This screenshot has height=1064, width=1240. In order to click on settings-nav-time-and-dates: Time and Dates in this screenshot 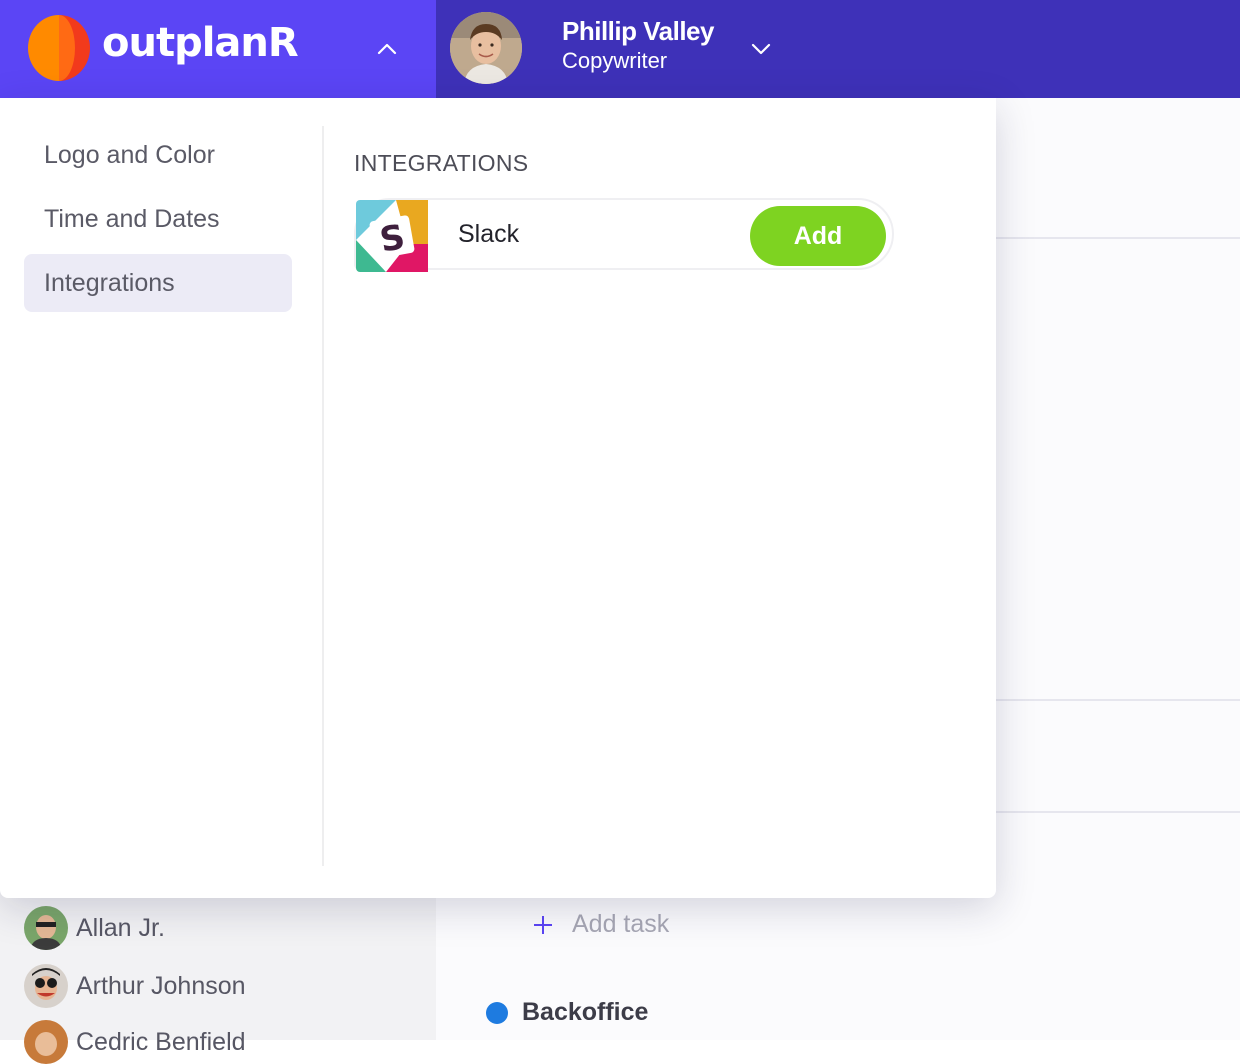, I will do `click(158, 219)`.